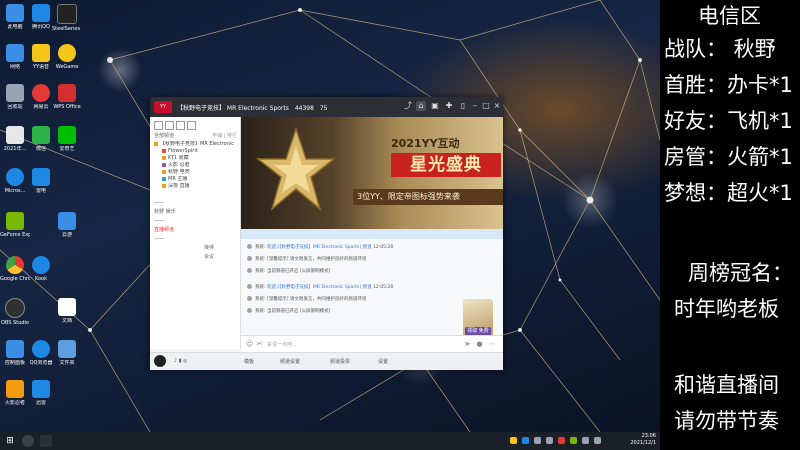  I want to click on tray-volume-icon, so click(549, 440).